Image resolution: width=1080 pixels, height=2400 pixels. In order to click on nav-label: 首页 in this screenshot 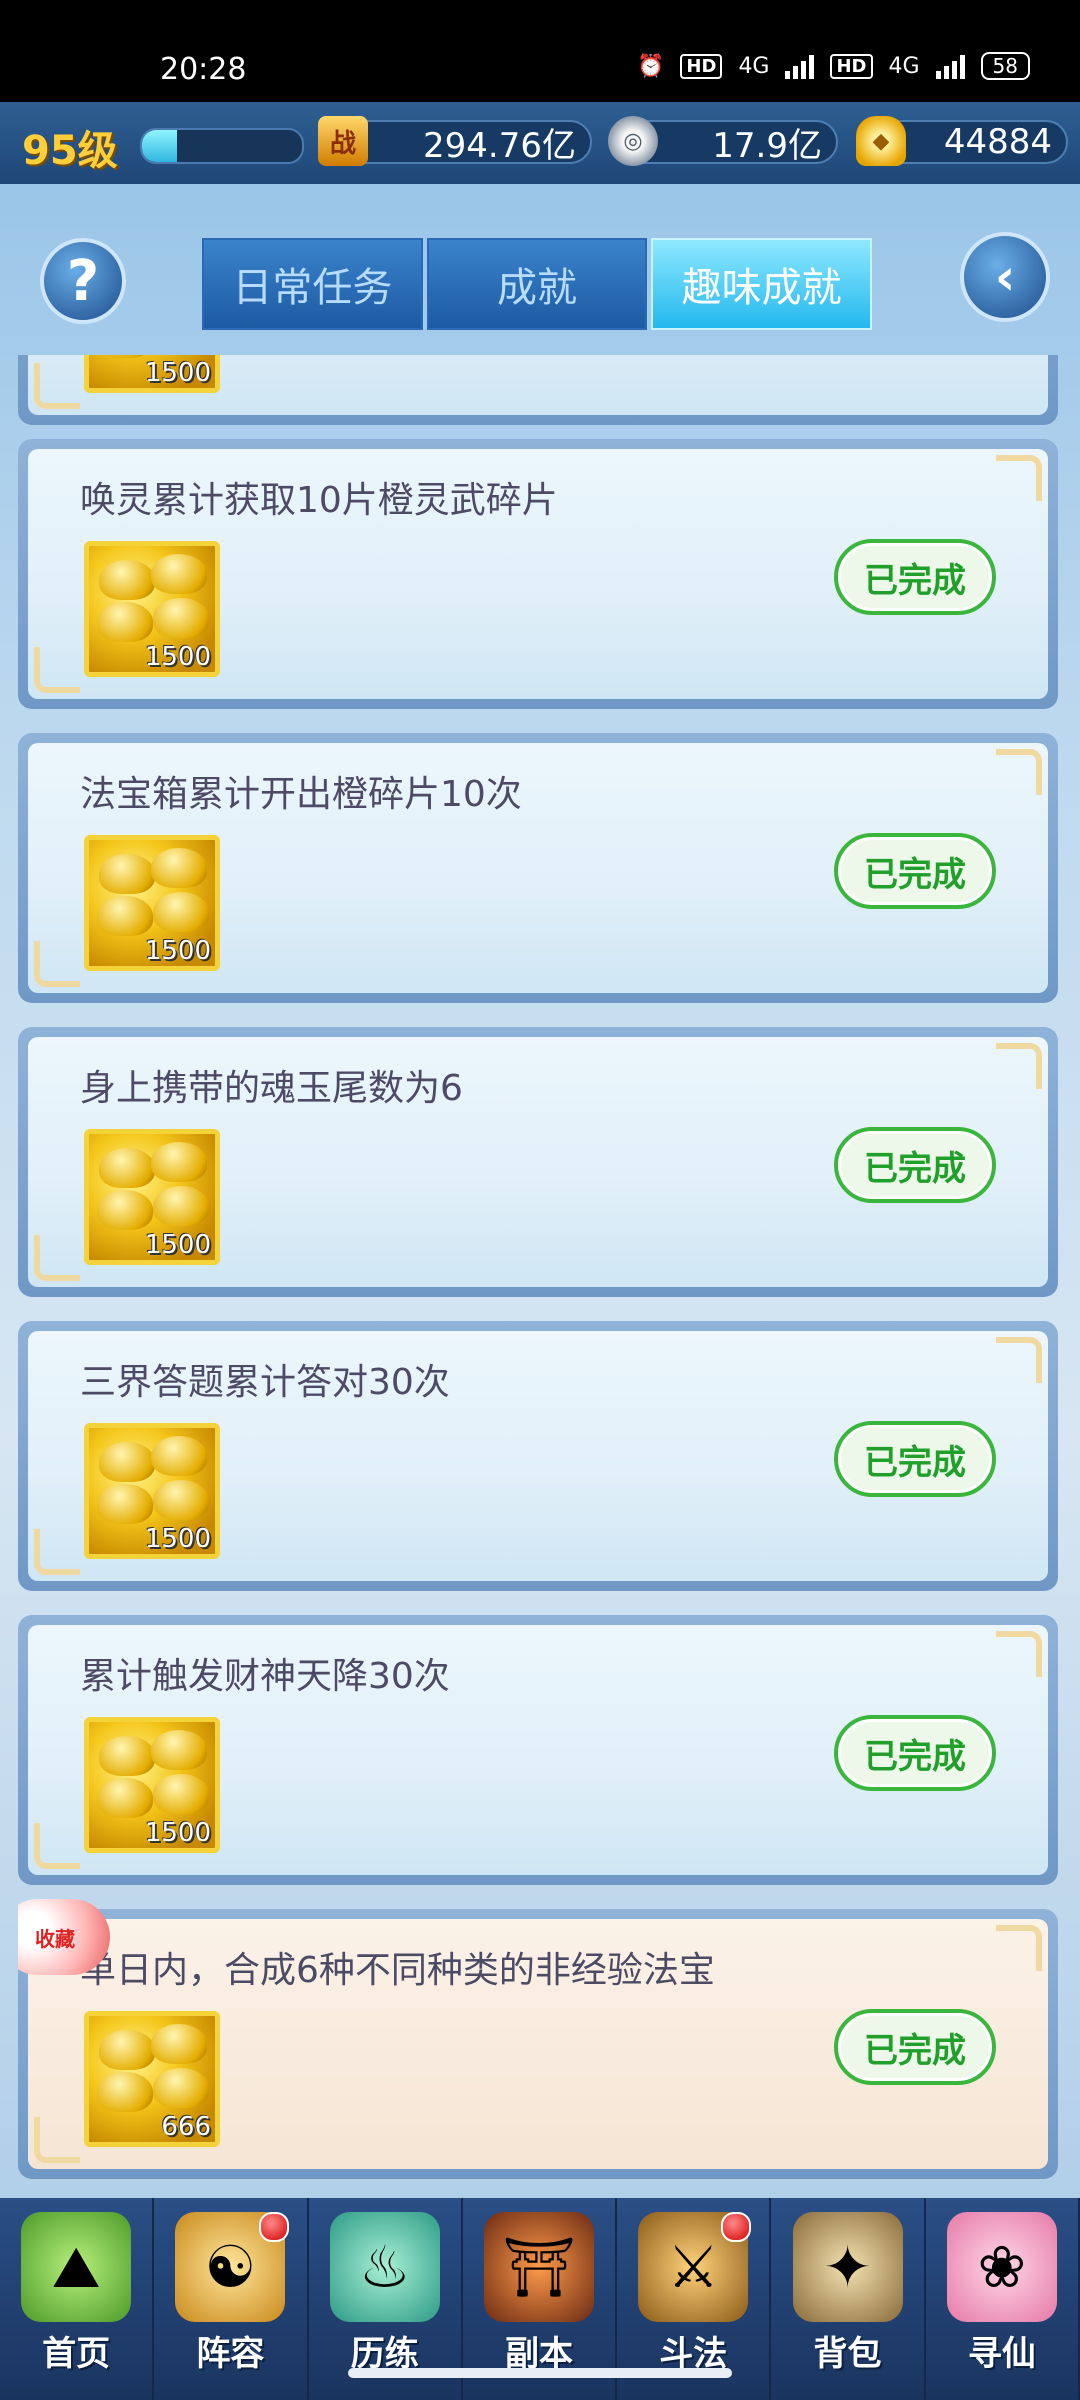, I will do `click(76, 2354)`.